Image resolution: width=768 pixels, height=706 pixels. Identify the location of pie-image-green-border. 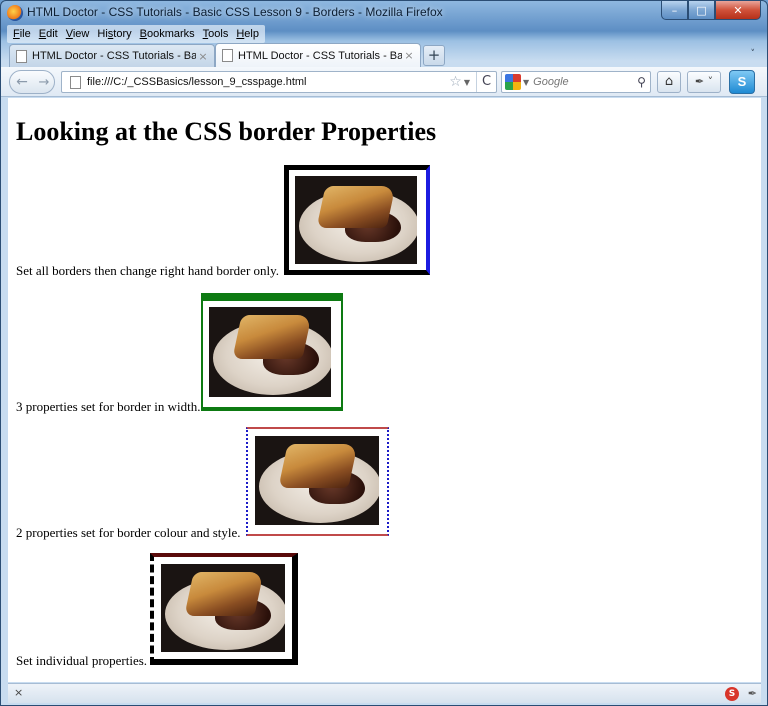
(272, 352).